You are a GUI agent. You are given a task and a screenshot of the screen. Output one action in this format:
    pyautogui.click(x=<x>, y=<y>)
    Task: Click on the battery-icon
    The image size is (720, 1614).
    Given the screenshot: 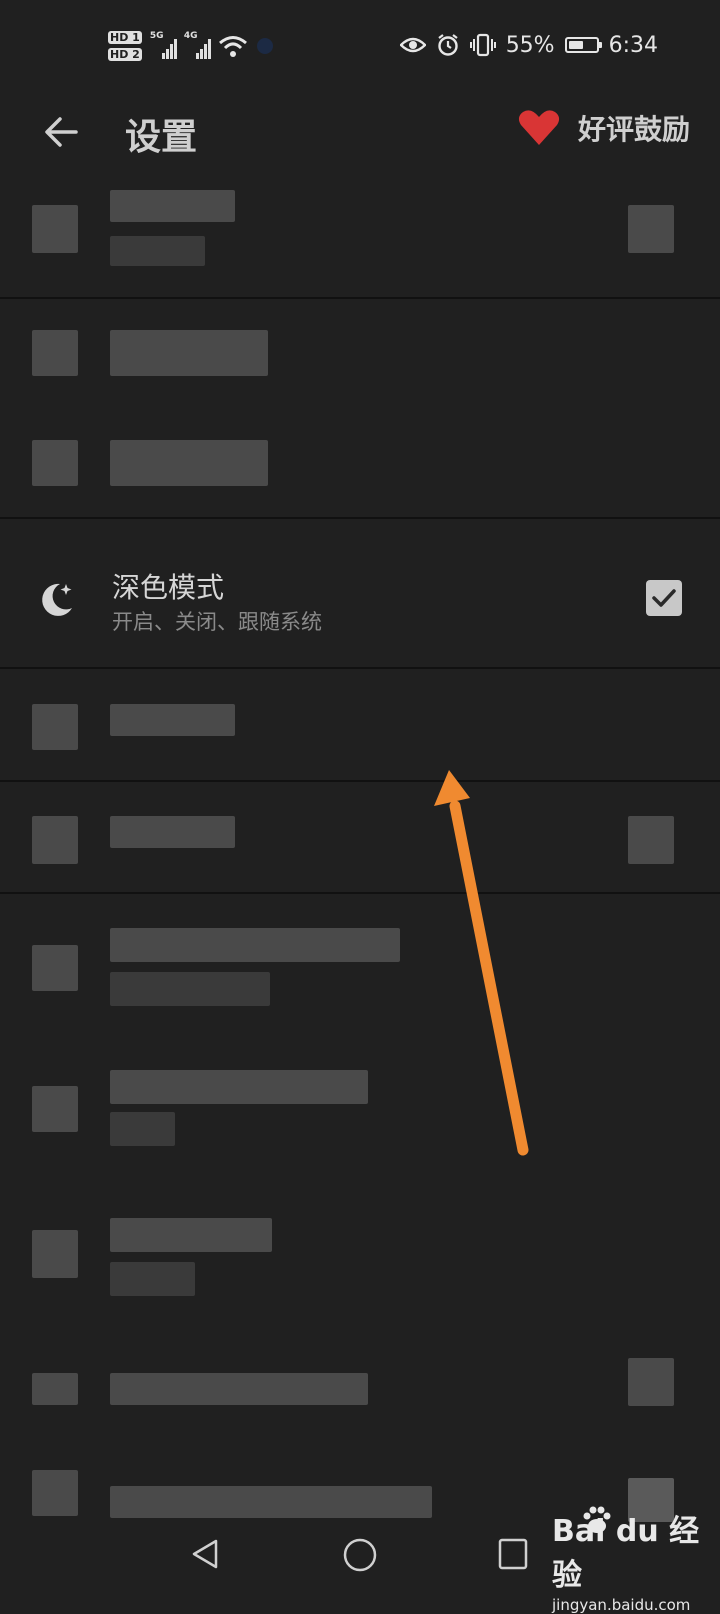 What is the action you would take?
    pyautogui.click(x=583, y=45)
    